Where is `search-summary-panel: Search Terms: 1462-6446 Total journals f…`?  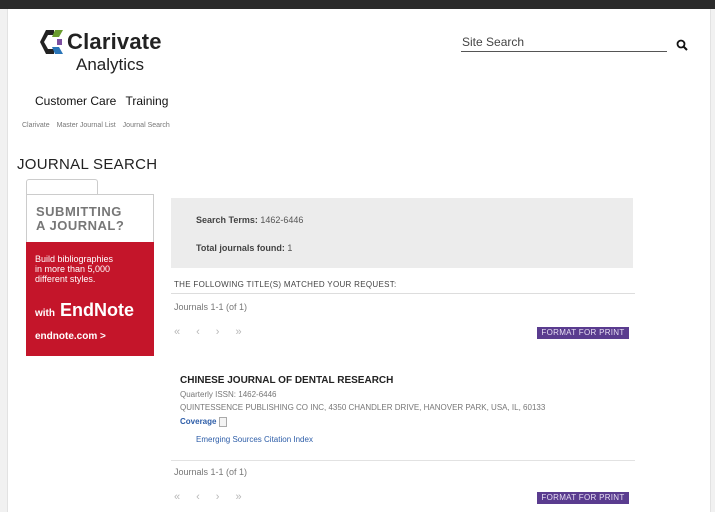
search-summary-panel: Search Terms: 1462-6446 Total journals f… is located at coordinates (402, 233).